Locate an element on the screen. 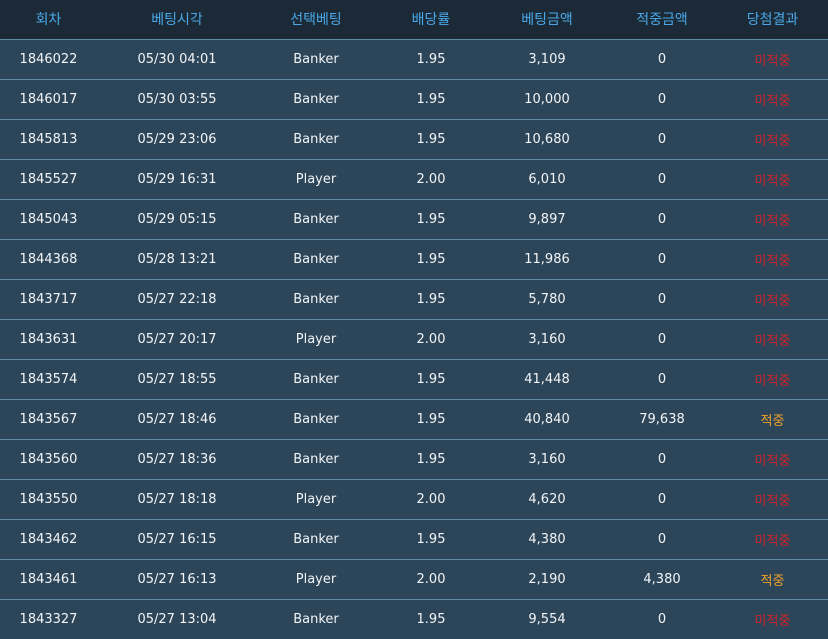 This screenshot has width=828, height=639. cell-round: 1843567 is located at coordinates (48, 419).